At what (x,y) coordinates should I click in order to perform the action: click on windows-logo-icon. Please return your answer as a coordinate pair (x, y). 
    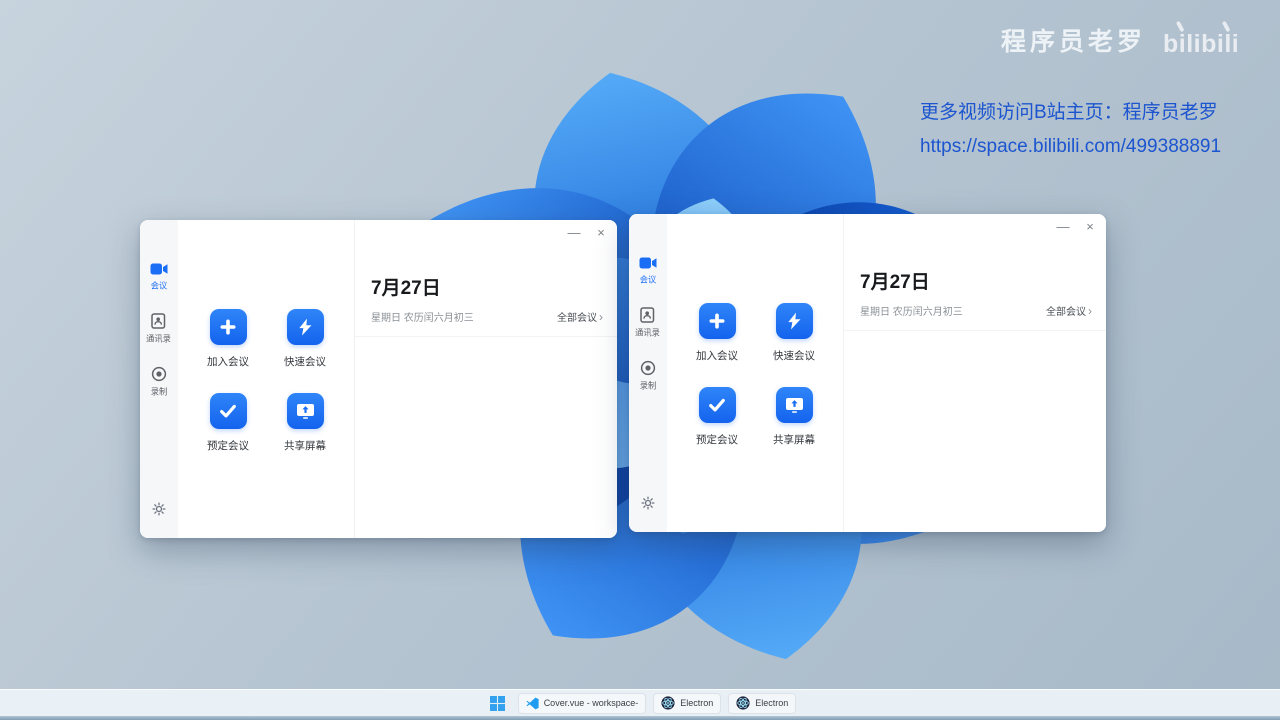
    Looking at the image, I should click on (497, 703).